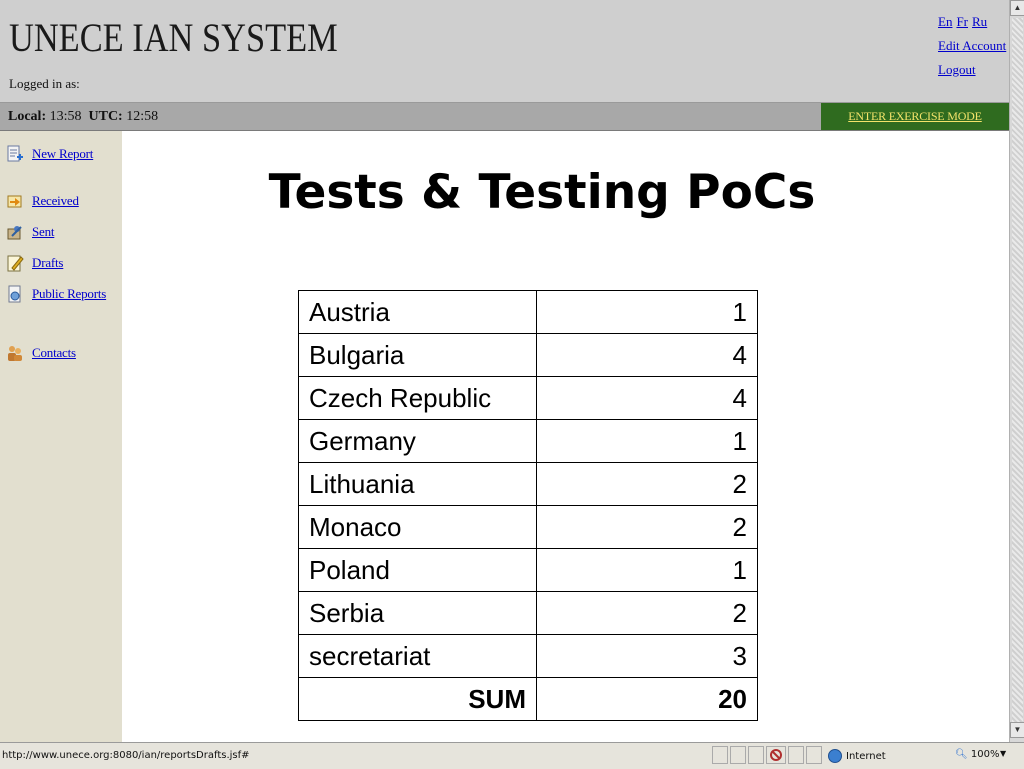 This screenshot has height=769, width=1024. Describe the element at coordinates (417, 570) in the screenshot. I see `country-cell: Poland` at that location.